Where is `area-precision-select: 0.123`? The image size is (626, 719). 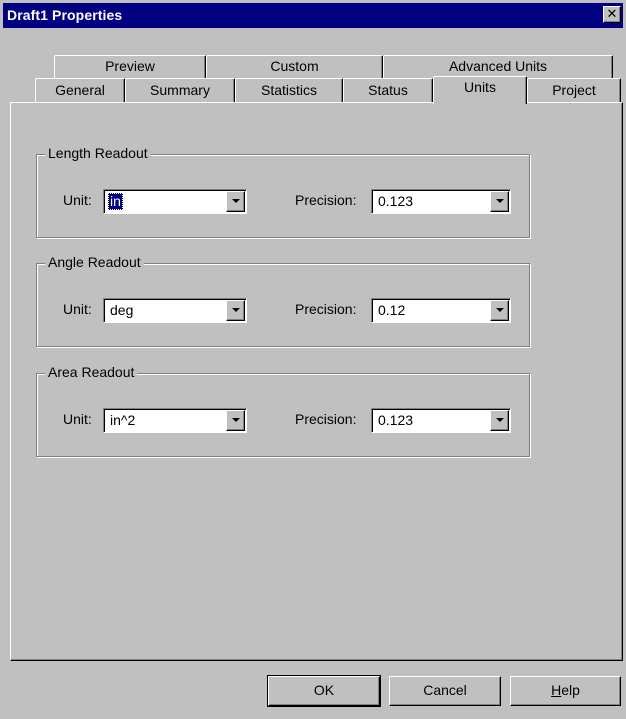 area-precision-select: 0.123 is located at coordinates (441, 420).